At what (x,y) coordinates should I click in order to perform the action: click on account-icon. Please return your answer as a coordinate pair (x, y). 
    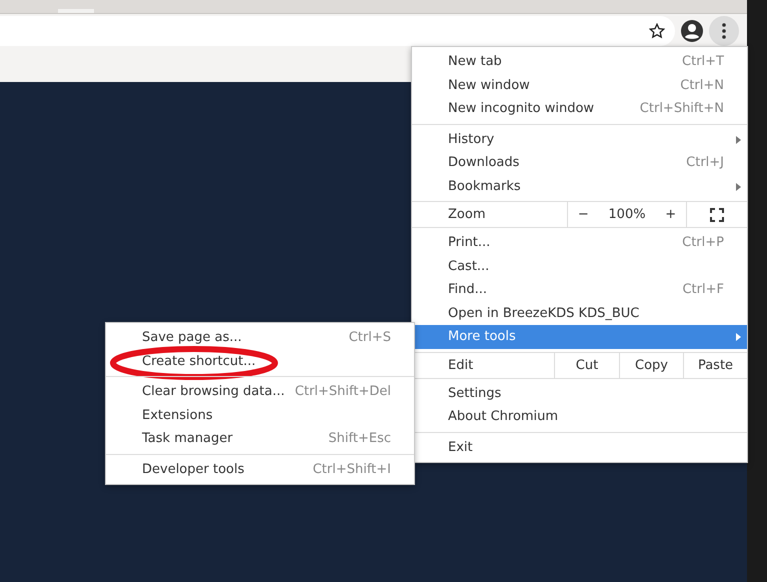
    Looking at the image, I should click on (692, 30).